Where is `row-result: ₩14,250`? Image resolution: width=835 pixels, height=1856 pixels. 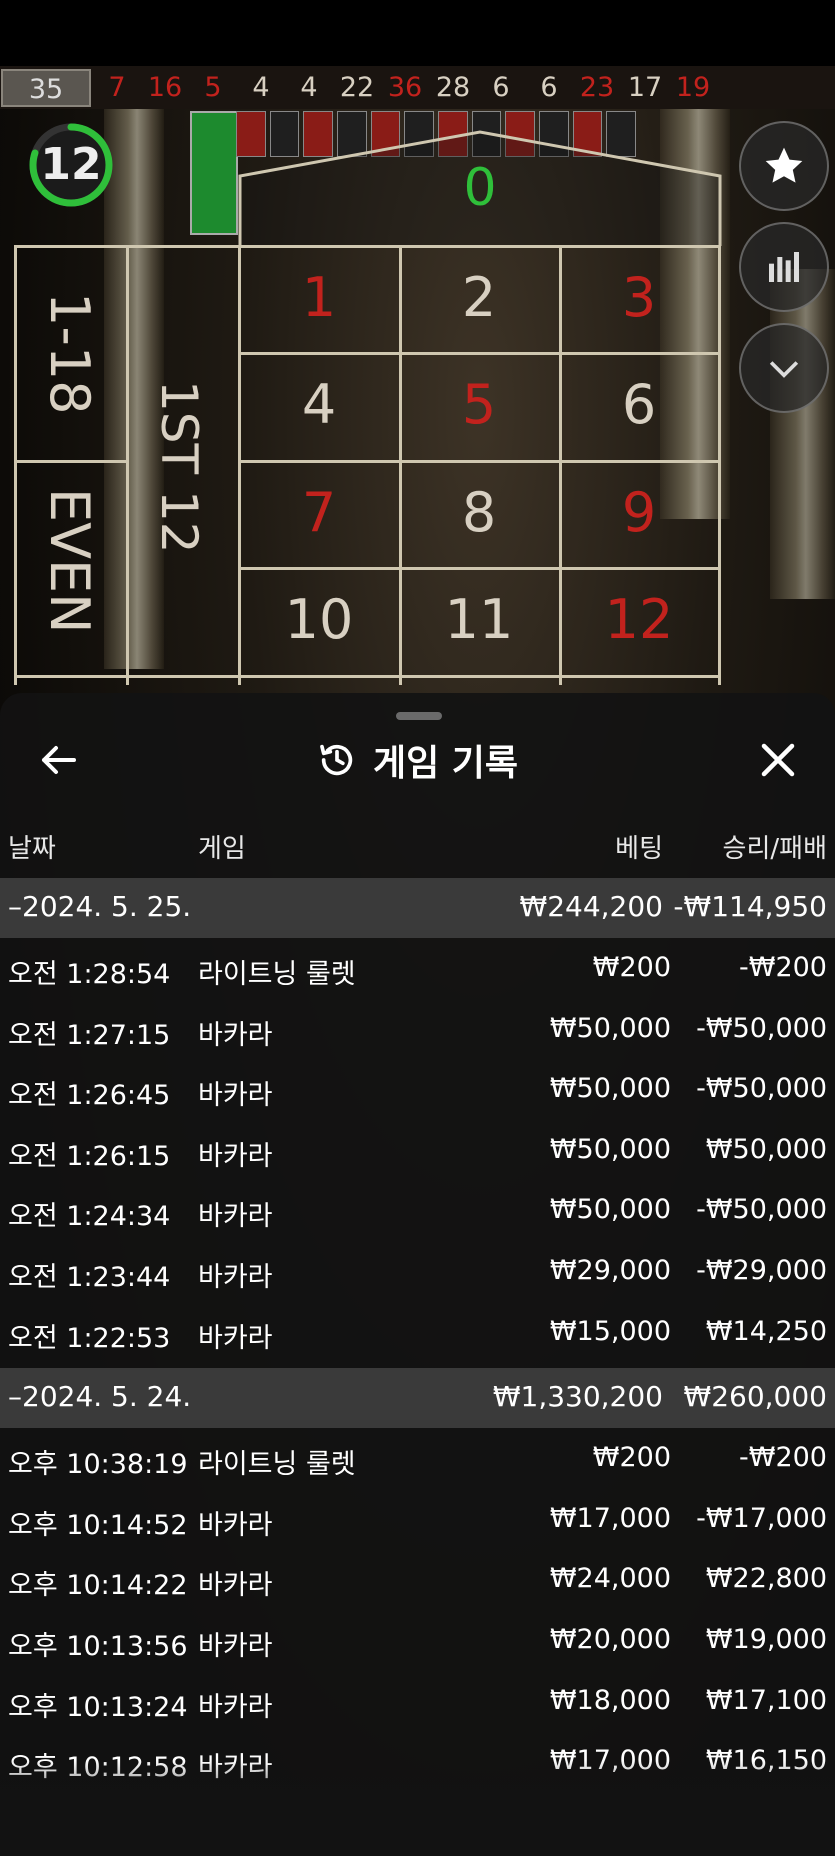
row-result: ₩14,250 is located at coordinates (766, 1331).